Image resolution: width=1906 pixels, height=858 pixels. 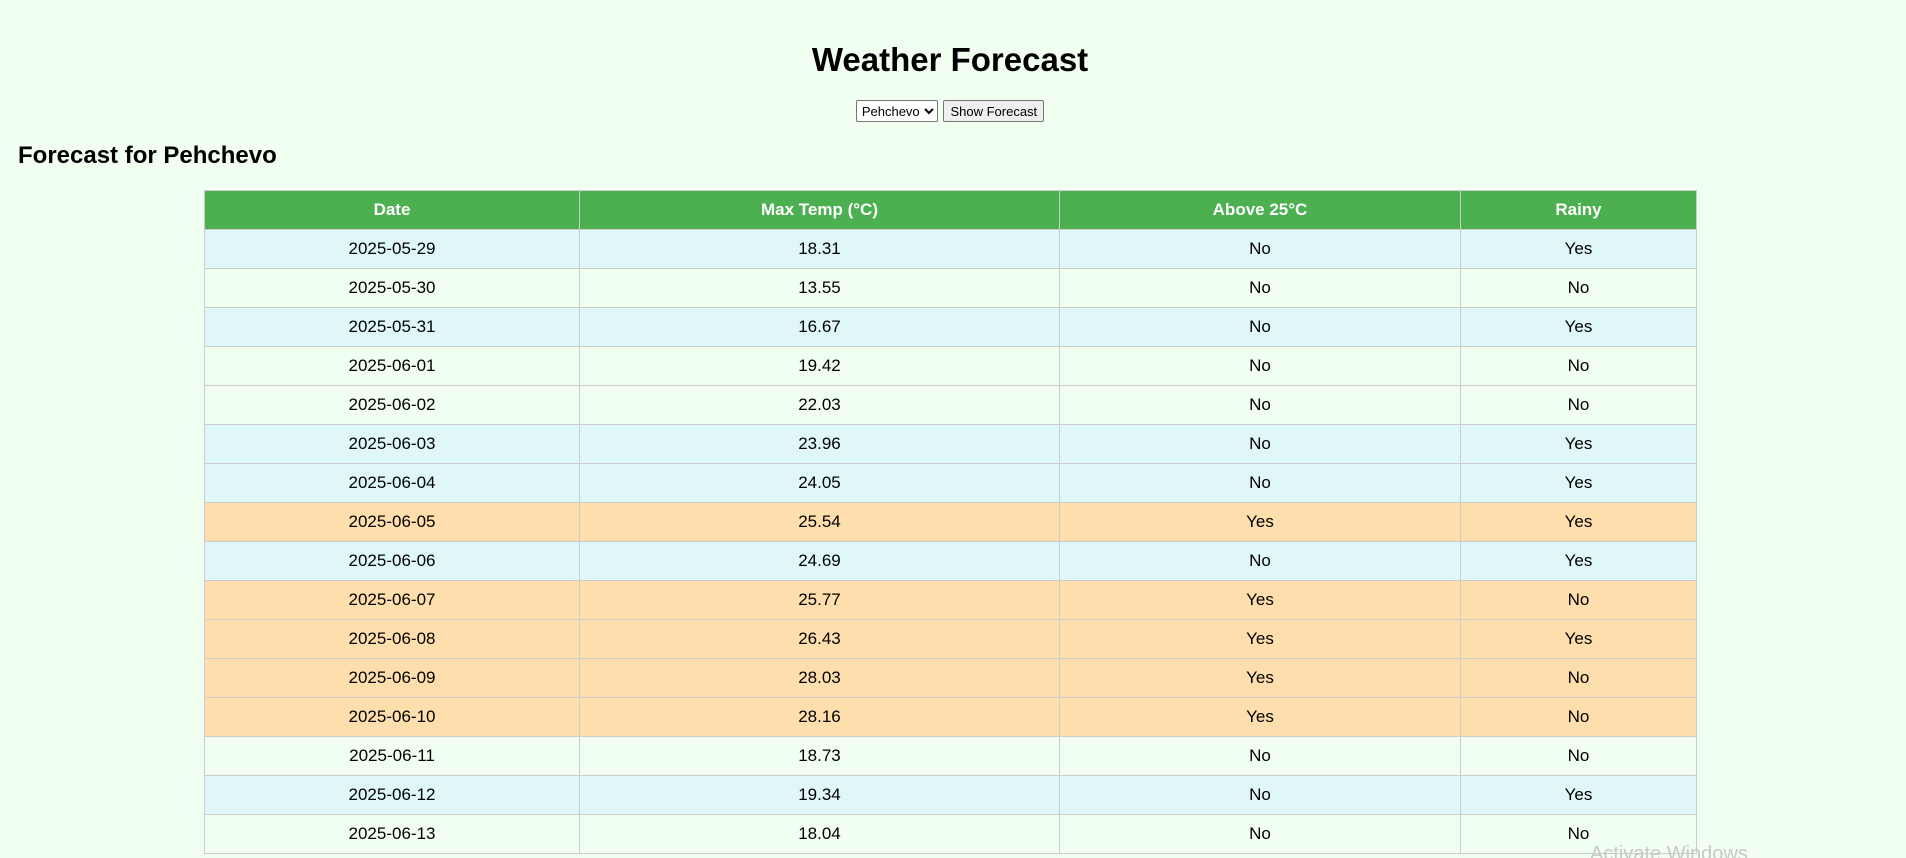 I want to click on cell-date: 2025-05-30, so click(x=392, y=288).